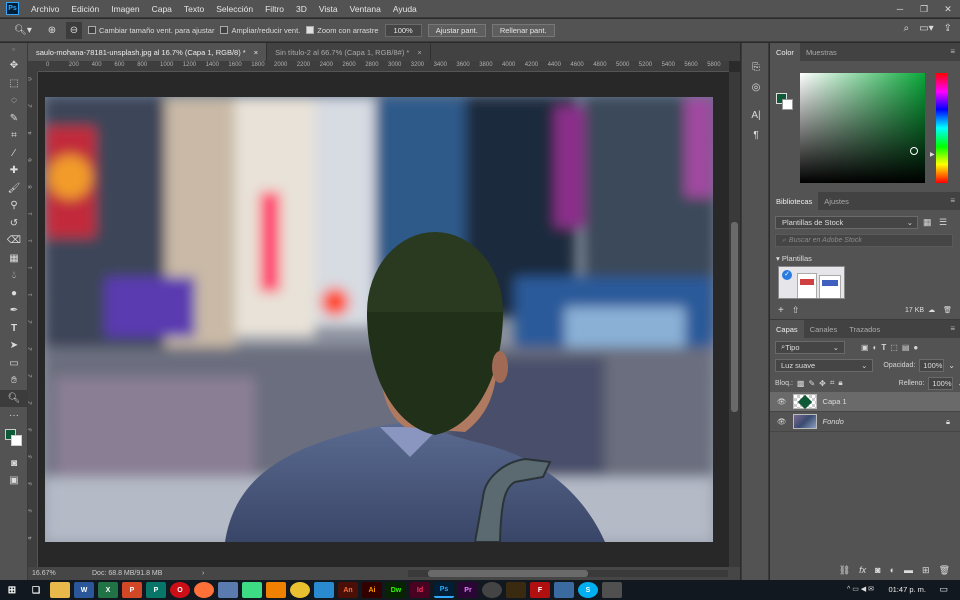 The height and width of the screenshot is (600, 960). Describe the element at coordinates (36, 590) in the screenshot. I see `task-view-icon: ❏` at that location.